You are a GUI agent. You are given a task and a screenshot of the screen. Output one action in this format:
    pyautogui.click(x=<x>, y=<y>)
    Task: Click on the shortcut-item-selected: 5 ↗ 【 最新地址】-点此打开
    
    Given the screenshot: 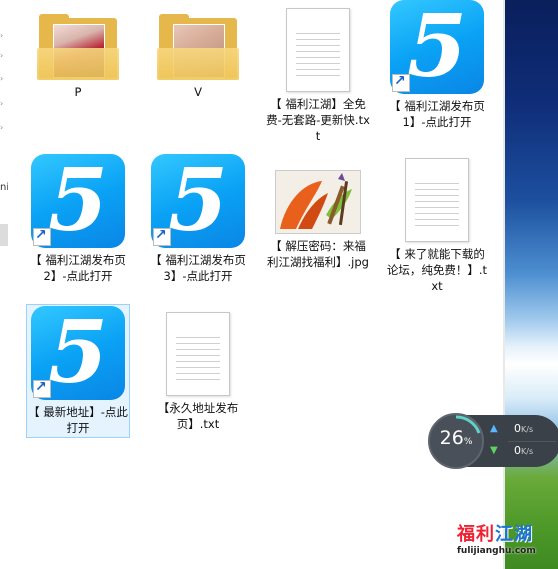 What is the action you would take?
    pyautogui.click(x=78, y=371)
    